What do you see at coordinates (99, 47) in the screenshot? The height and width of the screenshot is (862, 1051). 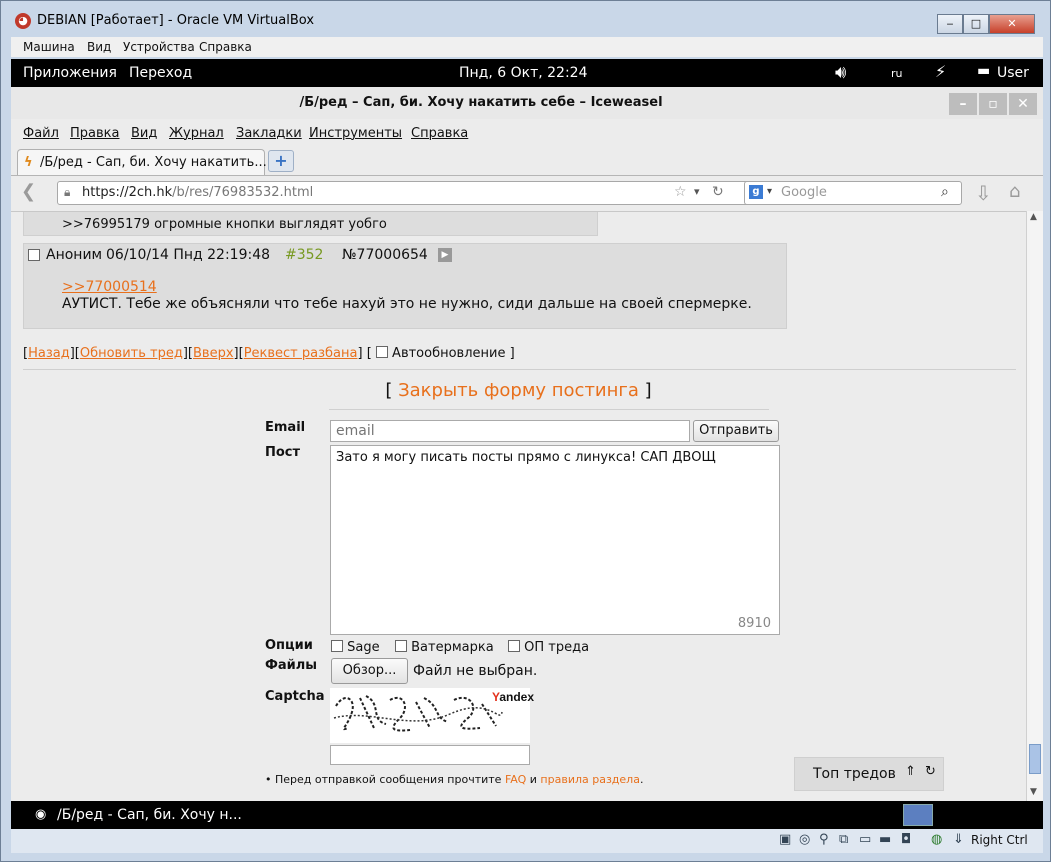 I see `vbox-menu-view: Вид` at bounding box center [99, 47].